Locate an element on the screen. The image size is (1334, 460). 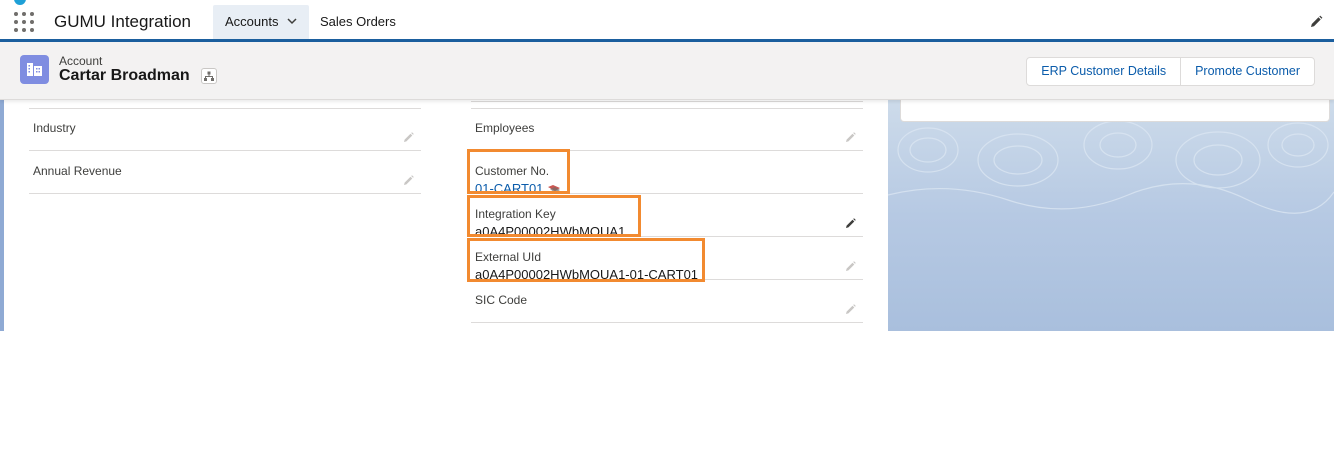
tab-sales-orders: Sales Orders is located at coordinates (358, 22).